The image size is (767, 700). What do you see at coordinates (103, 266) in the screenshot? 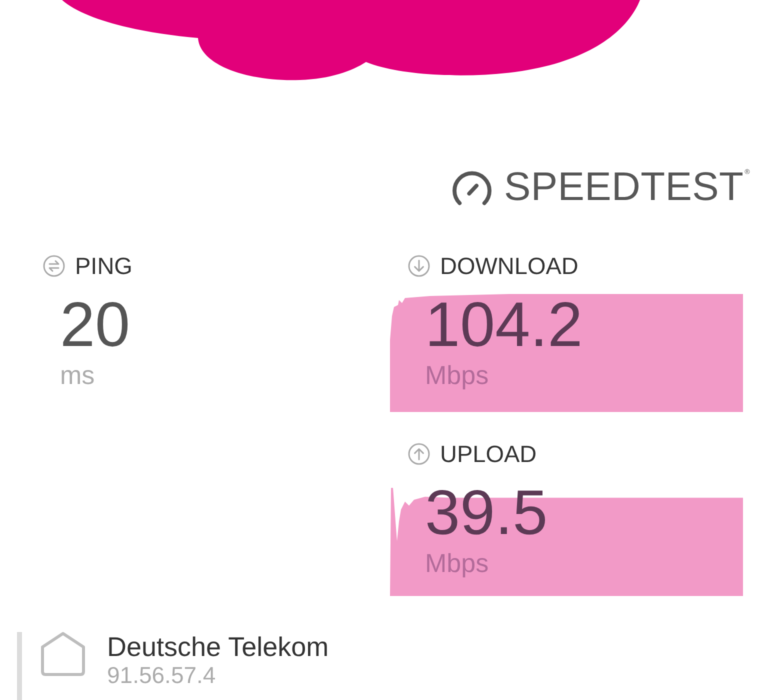
I see `metric-label: PING` at bounding box center [103, 266].